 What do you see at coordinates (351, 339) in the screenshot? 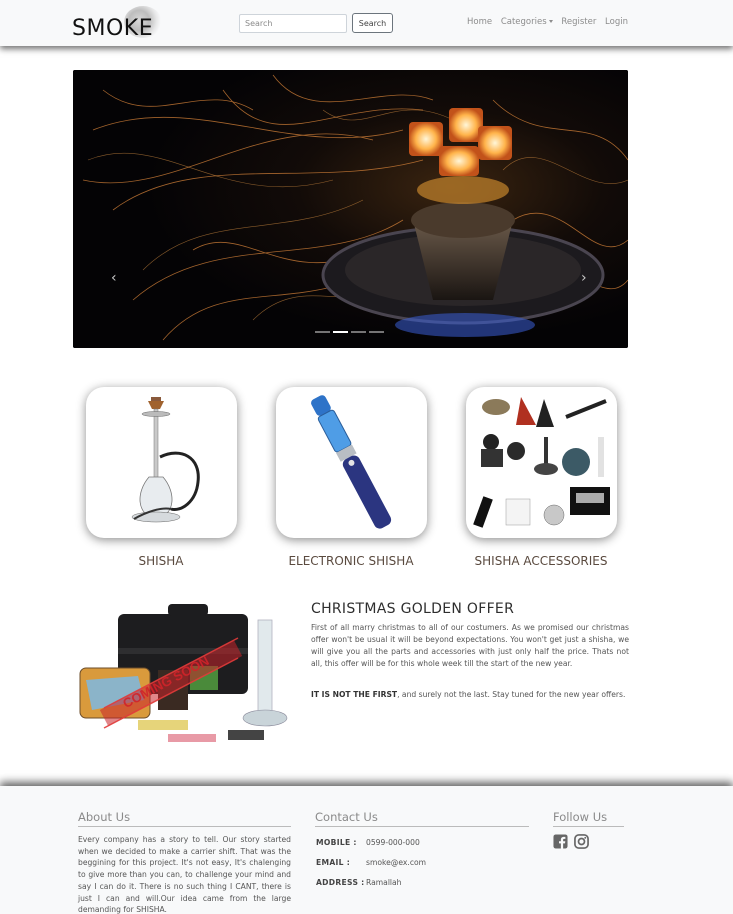
I see `carousel-indicators` at bounding box center [351, 339].